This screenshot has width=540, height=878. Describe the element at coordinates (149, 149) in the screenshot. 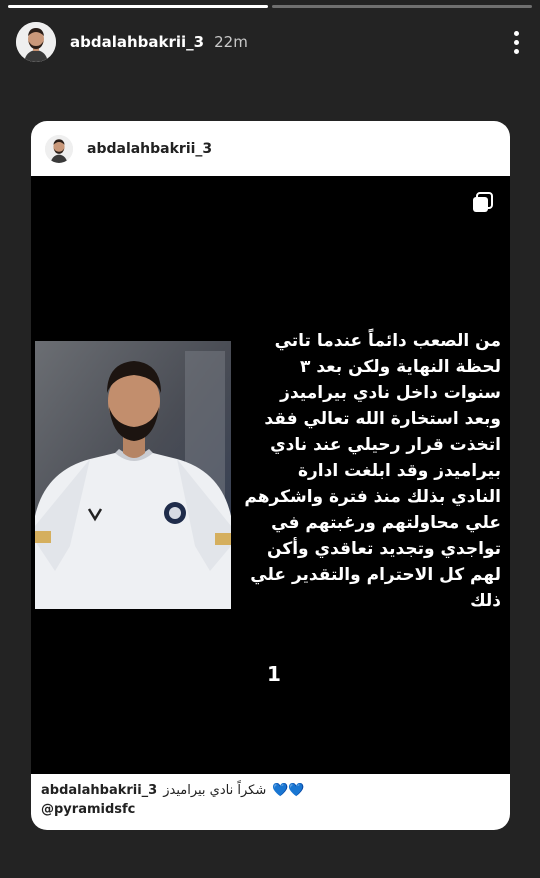

I see `post-username: abdalahbakrii_3` at that location.